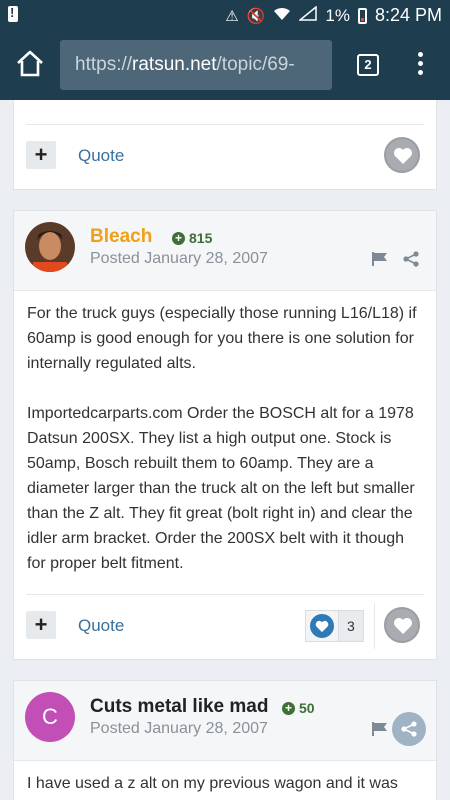 The height and width of the screenshot is (800, 450). What do you see at coordinates (322, 626) in the screenshot?
I see `like-reaction-icon` at bounding box center [322, 626].